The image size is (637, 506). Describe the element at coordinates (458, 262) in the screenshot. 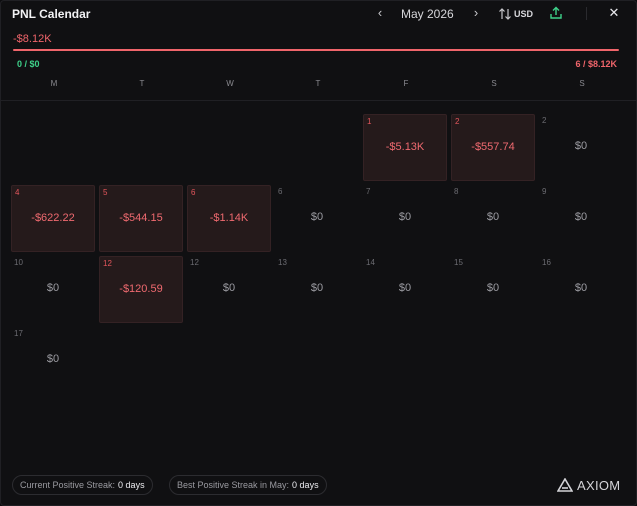

I see `day-number: 15` at that location.